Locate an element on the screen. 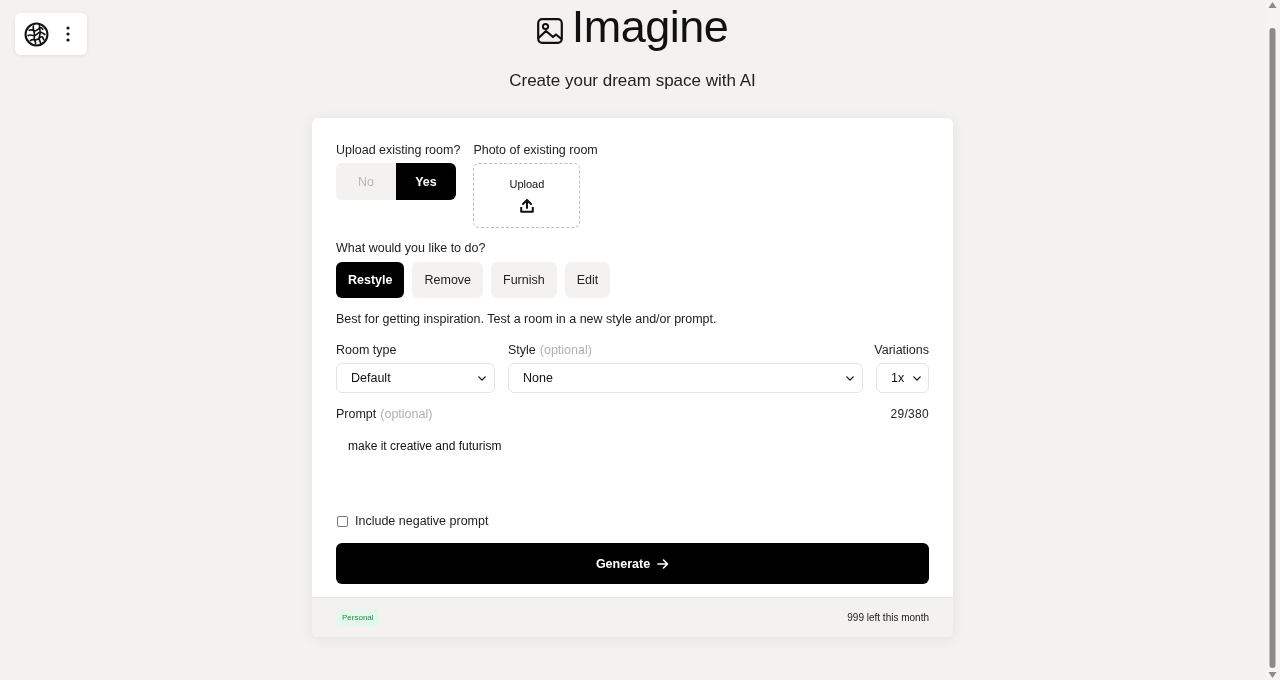 The image size is (1280, 680). logo-icon is located at coordinates (36, 34).